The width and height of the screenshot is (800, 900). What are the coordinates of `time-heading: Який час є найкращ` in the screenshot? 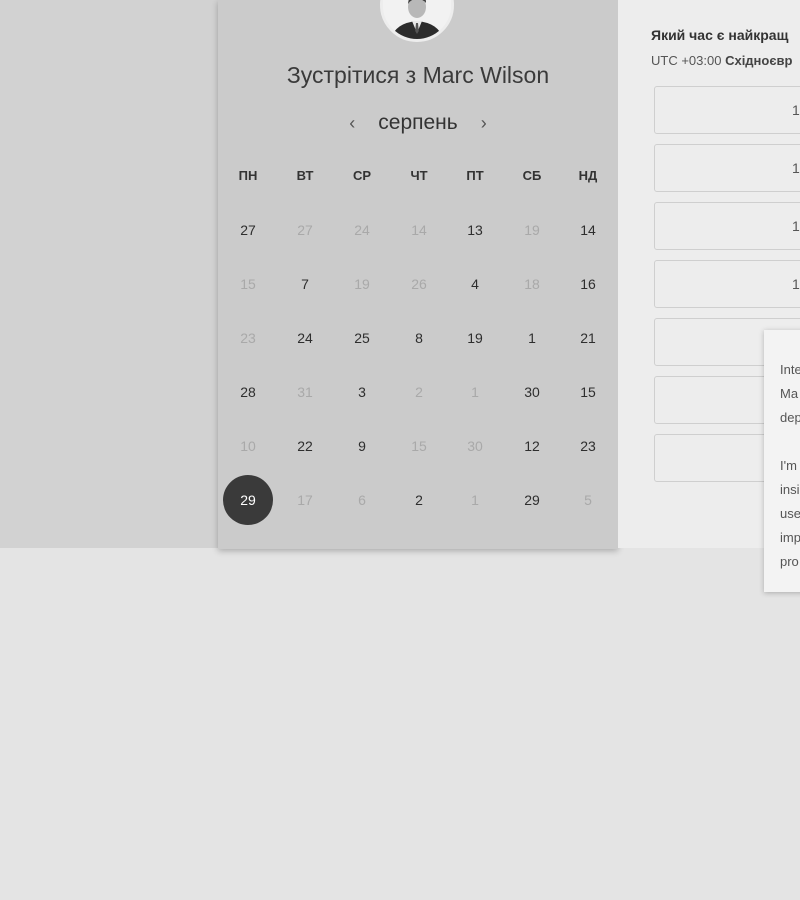 It's located at (720, 35).